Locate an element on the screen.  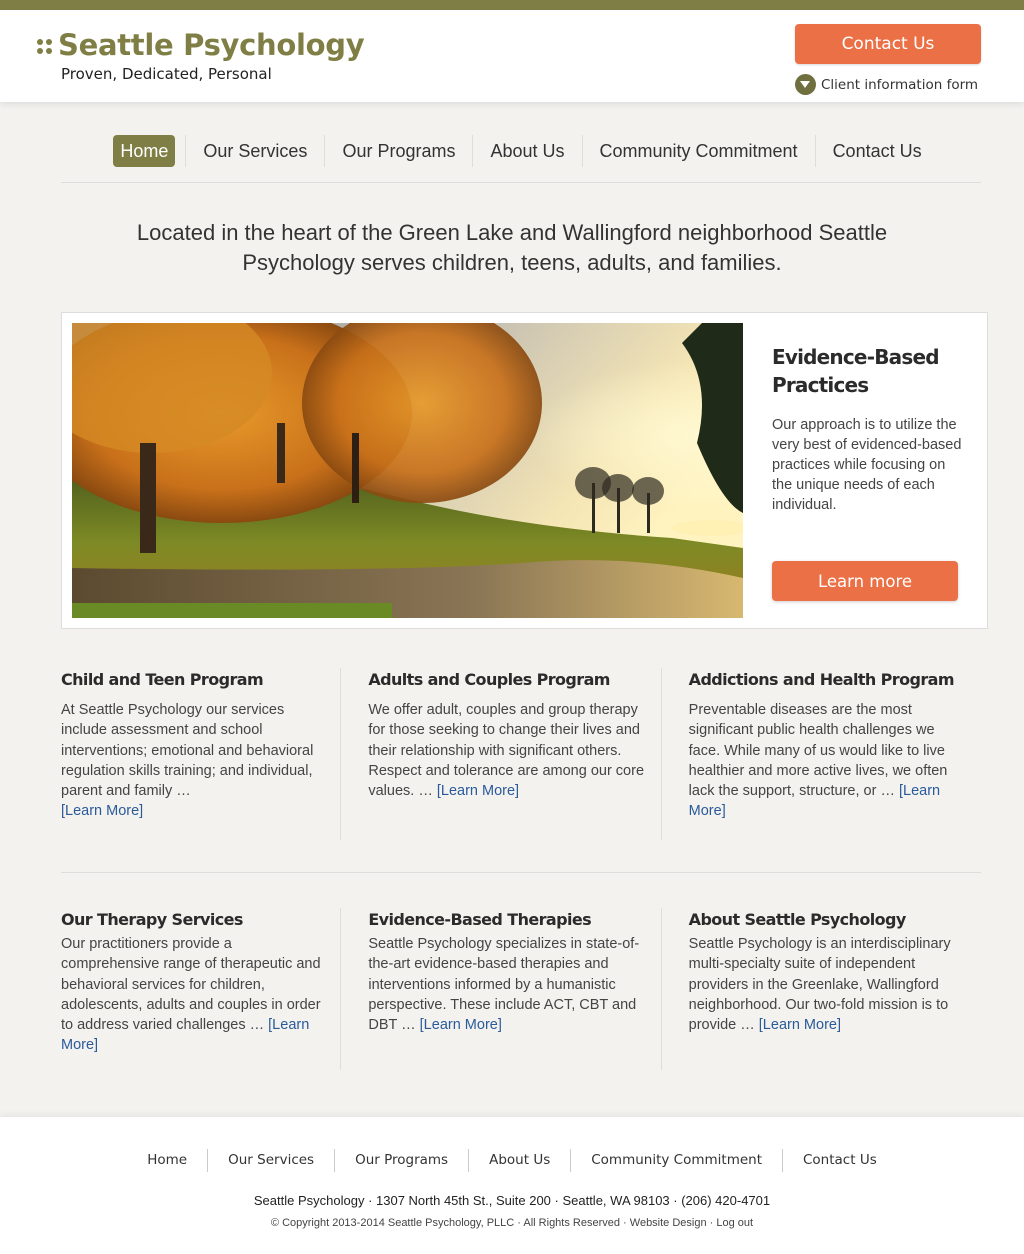
service-title: Evidence-Based Therapies is located at coordinates (508, 920).